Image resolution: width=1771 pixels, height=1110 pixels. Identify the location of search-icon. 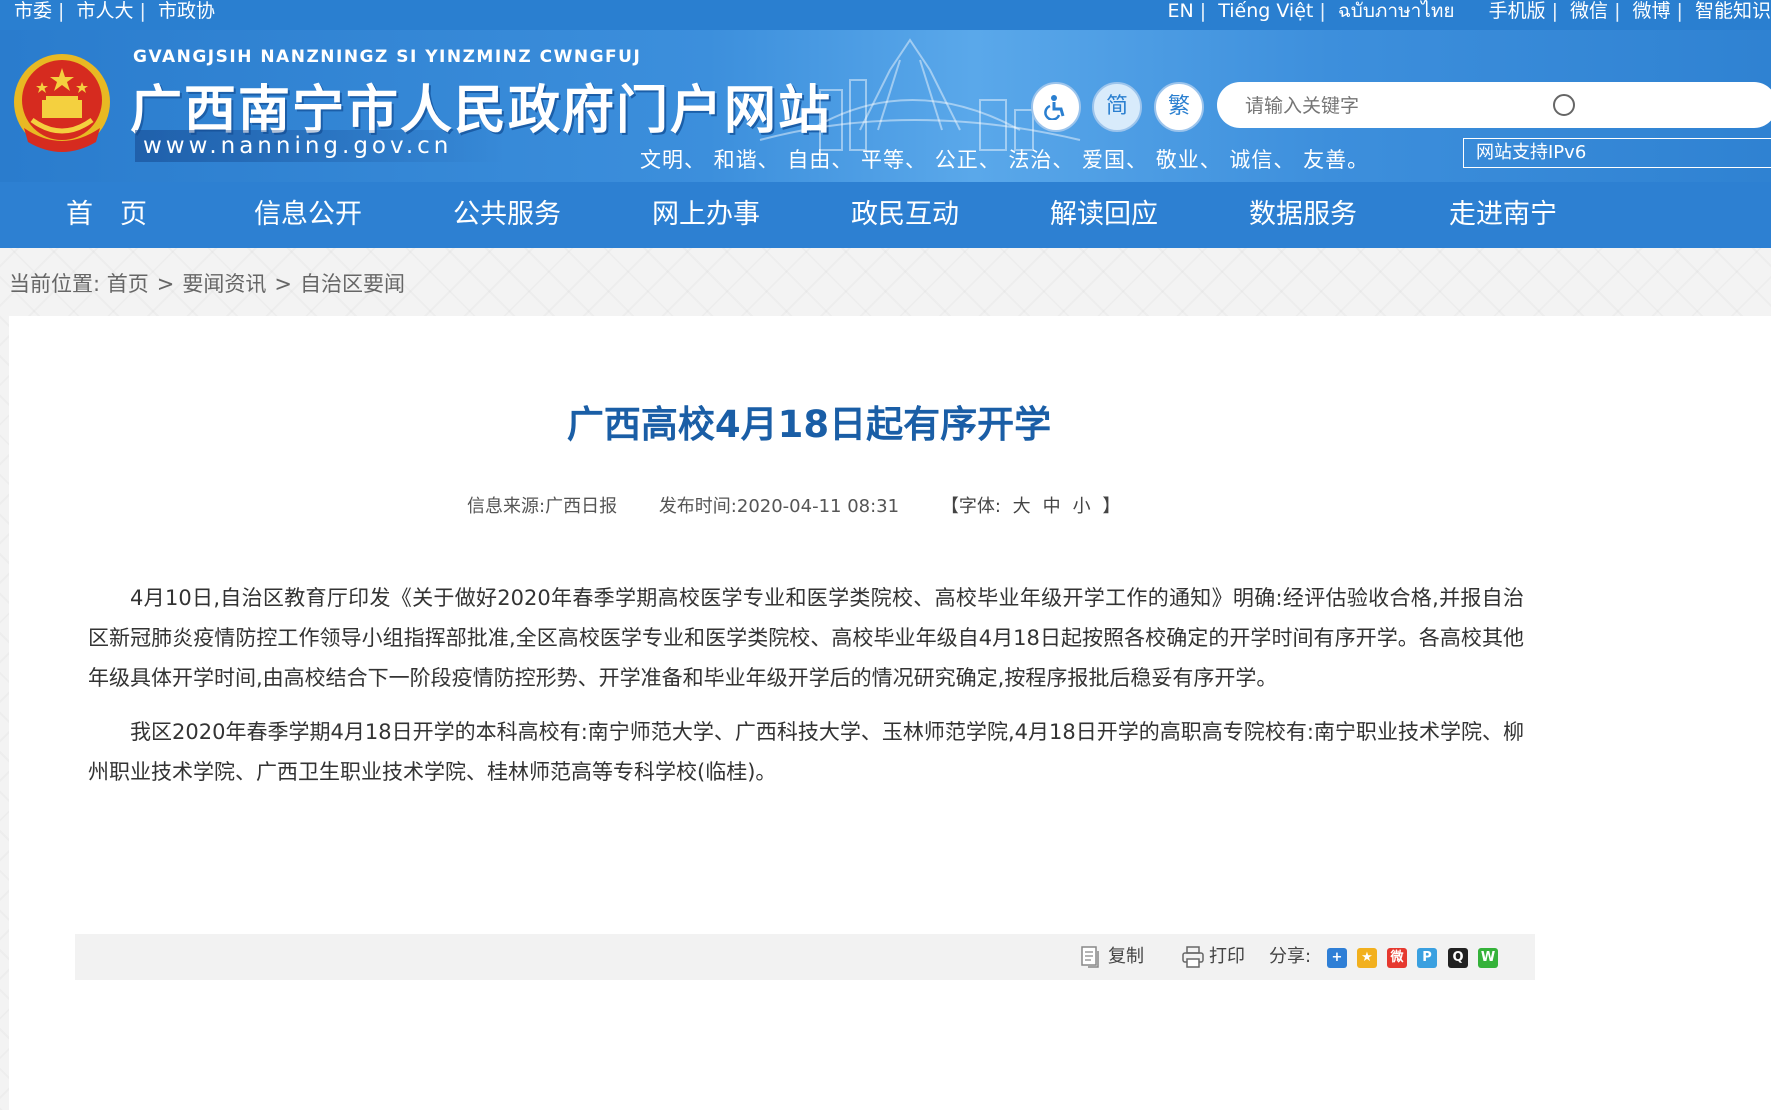
(1564, 105).